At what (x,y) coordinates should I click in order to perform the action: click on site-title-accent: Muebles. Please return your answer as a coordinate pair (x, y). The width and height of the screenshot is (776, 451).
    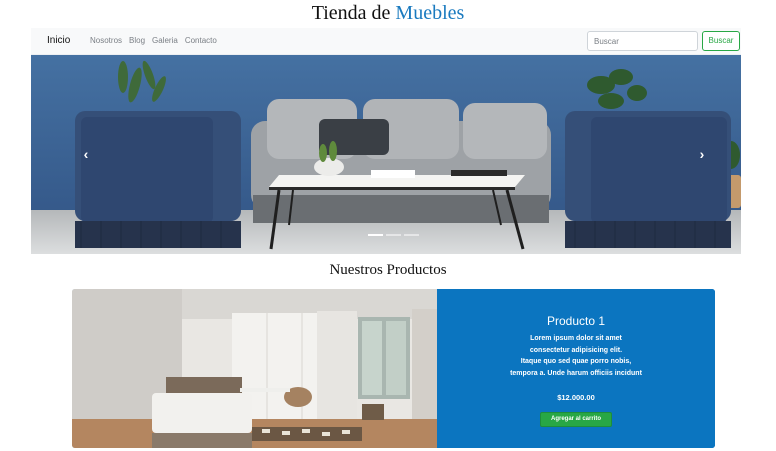
    Looking at the image, I should click on (430, 13).